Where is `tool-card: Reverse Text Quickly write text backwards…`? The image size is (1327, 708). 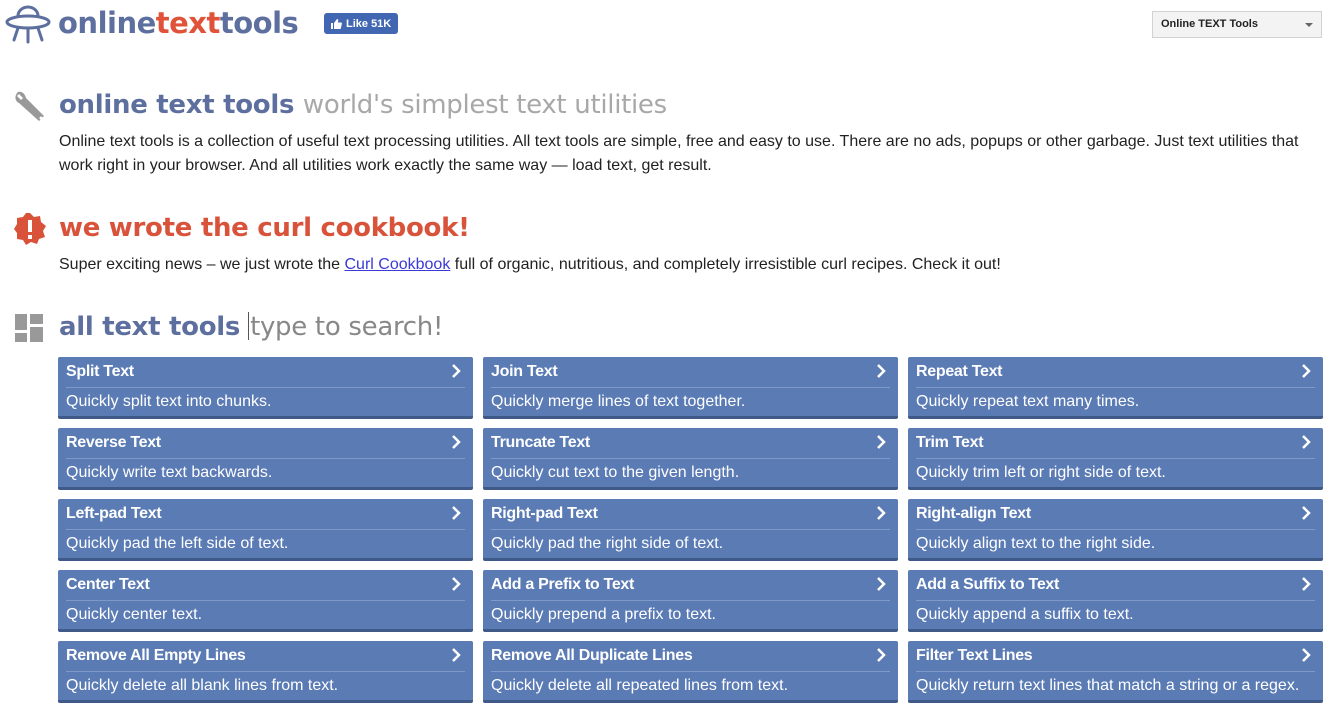
tool-card: Reverse Text Quickly write text backwards… is located at coordinates (265, 459).